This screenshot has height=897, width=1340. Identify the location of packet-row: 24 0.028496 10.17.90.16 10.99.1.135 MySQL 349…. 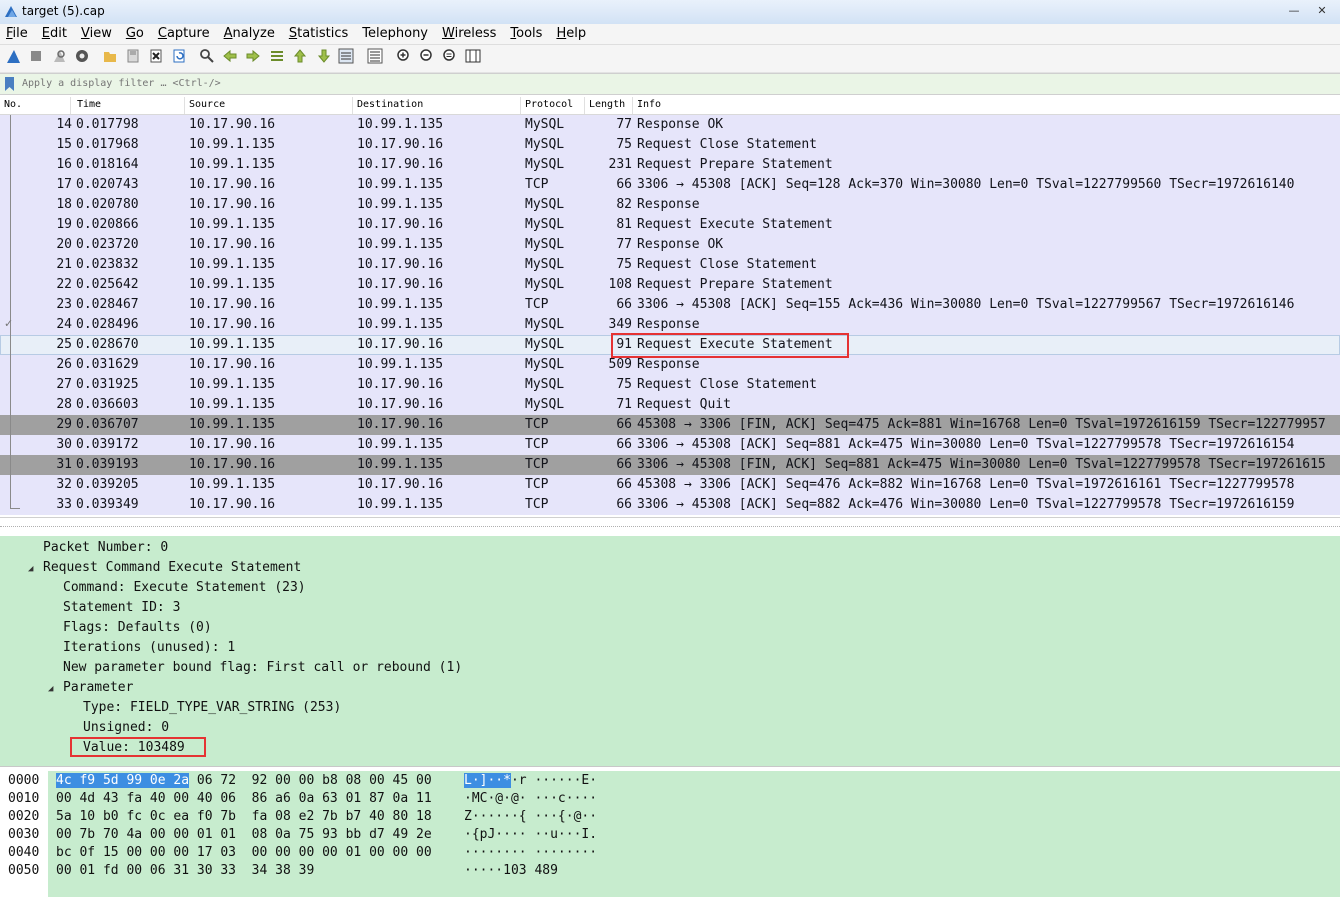
(670, 325).